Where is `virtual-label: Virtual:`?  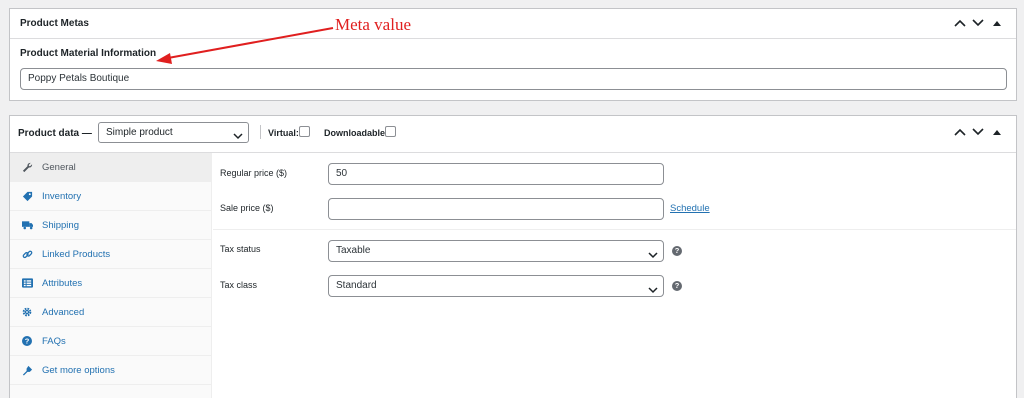
virtual-label: Virtual: is located at coordinates (283, 133).